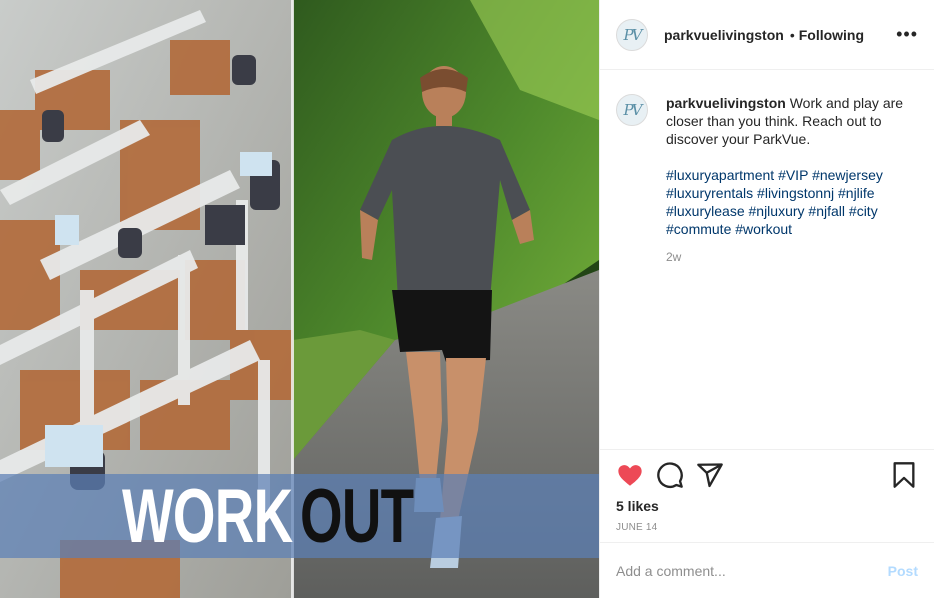 This screenshot has height=598, width=934. What do you see at coordinates (767, 475) in the screenshot?
I see `action-icons` at bounding box center [767, 475].